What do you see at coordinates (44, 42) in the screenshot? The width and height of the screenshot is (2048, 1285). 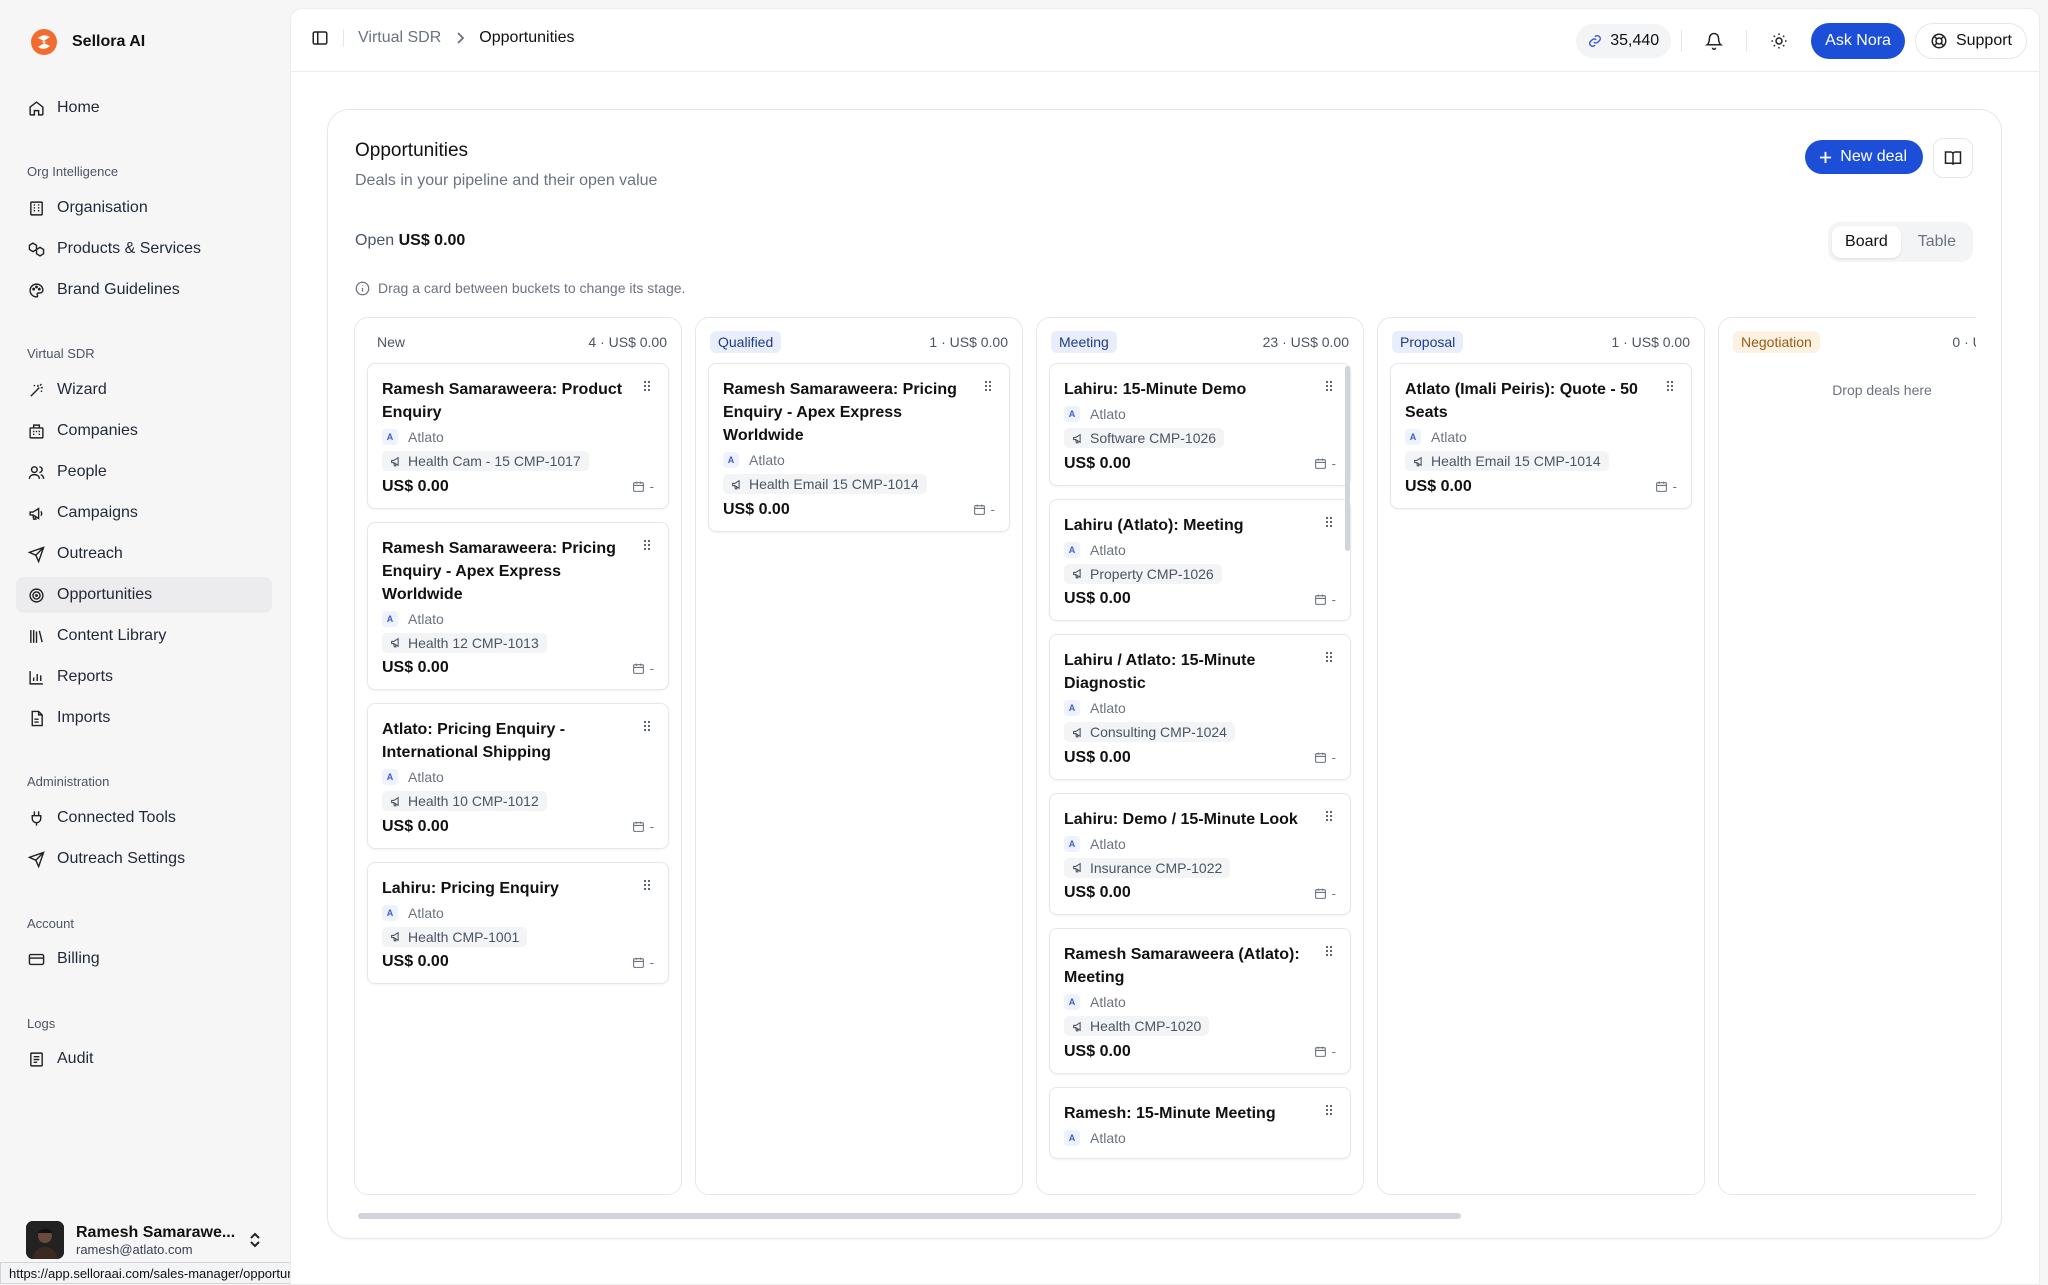 I see `sellora-logo-icon` at bounding box center [44, 42].